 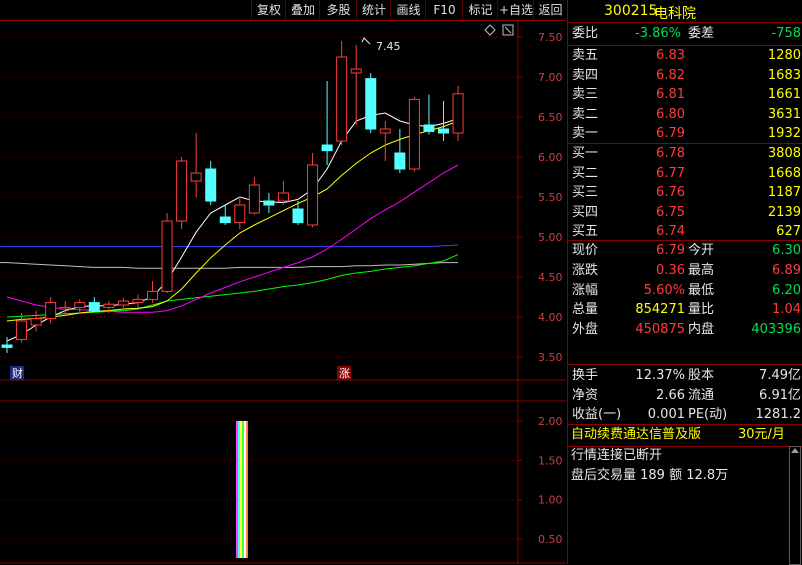 What do you see at coordinates (701, 310) in the screenshot?
I see `stat-label: 量比` at bounding box center [701, 310].